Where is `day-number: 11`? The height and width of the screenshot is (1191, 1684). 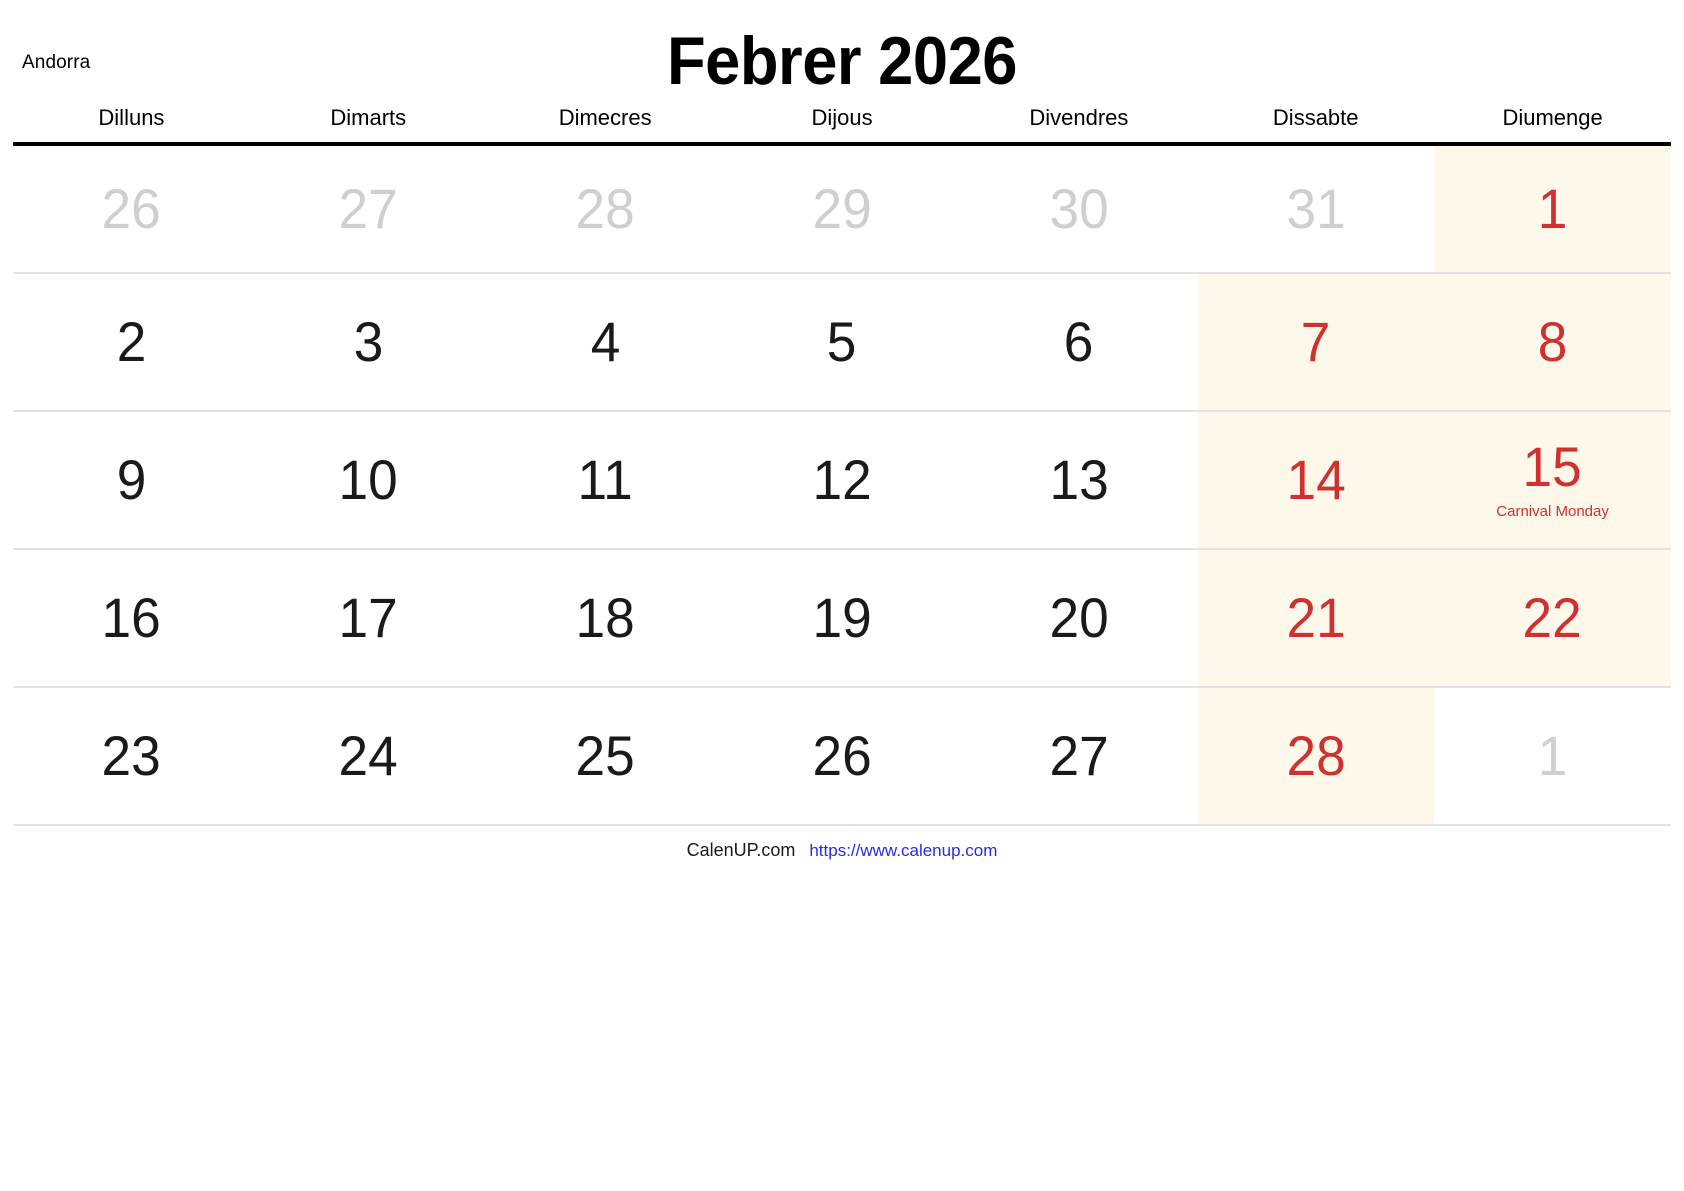
day-number: 11 is located at coordinates (605, 479).